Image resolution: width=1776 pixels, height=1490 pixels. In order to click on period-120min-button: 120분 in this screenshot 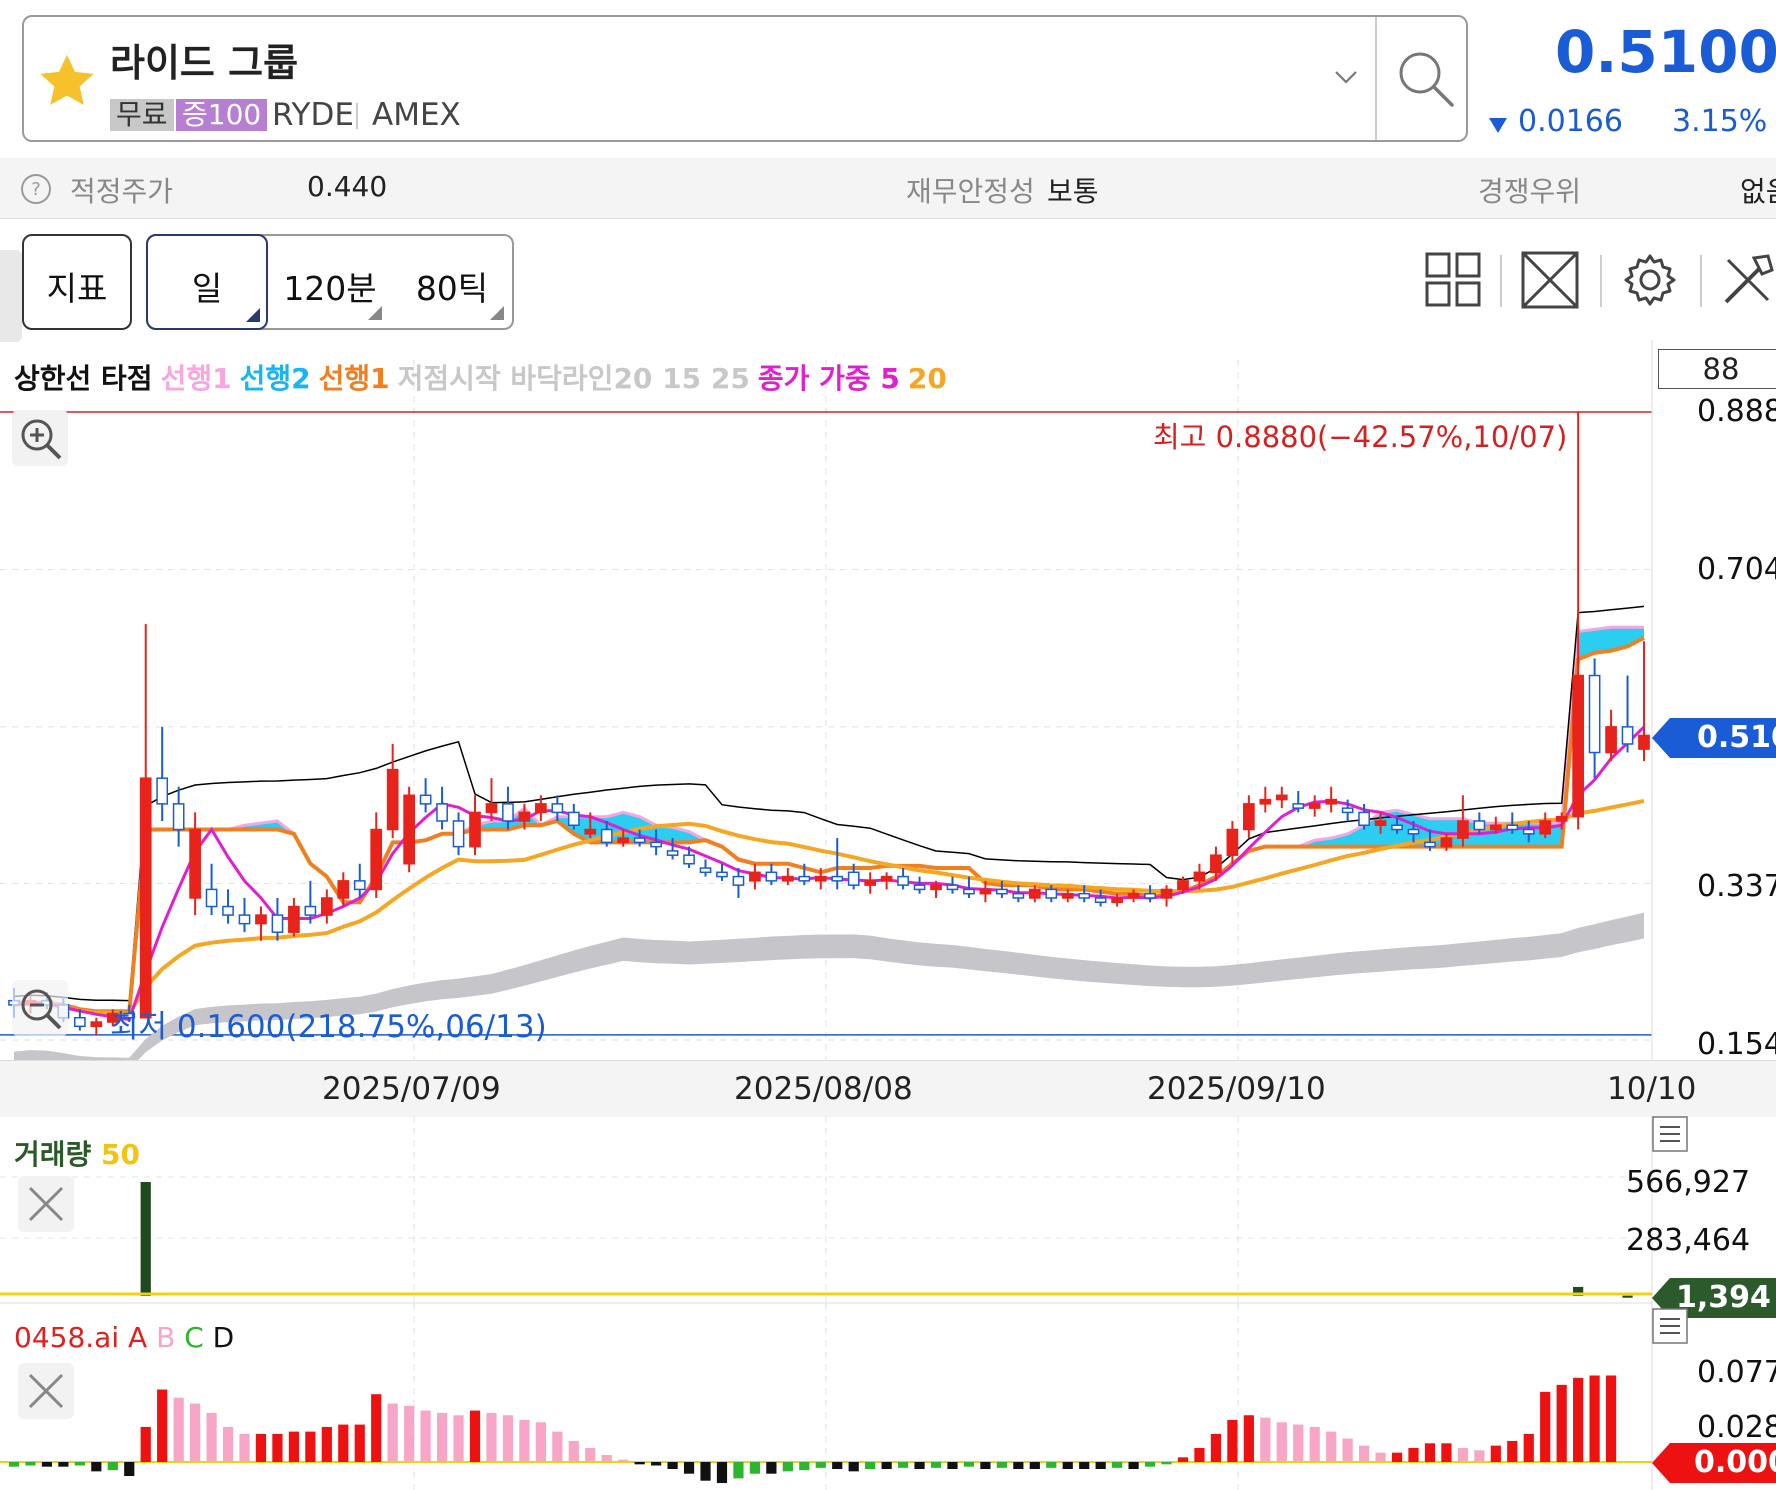, I will do `click(330, 286)`.